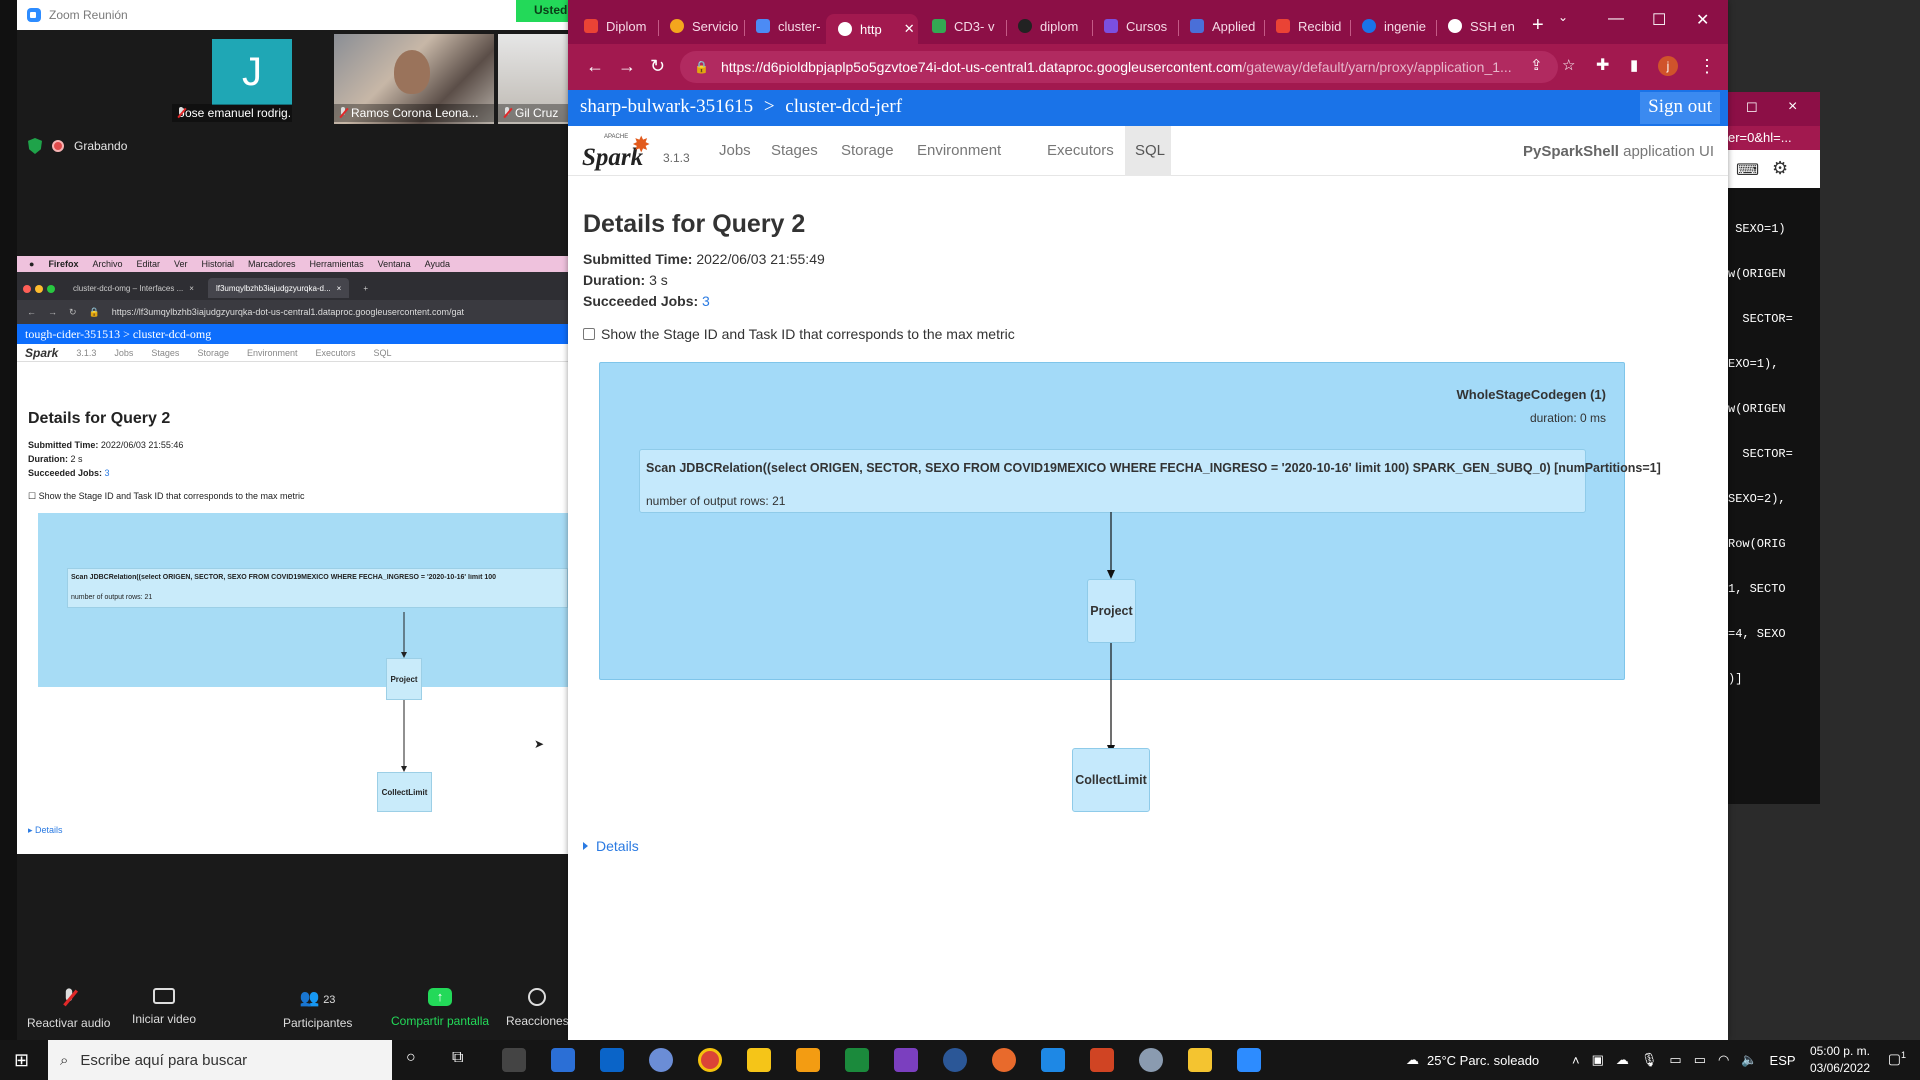 This screenshot has width=1920, height=1080. What do you see at coordinates (1392, 26) in the screenshot?
I see `browser-tab: ingenie` at bounding box center [1392, 26].